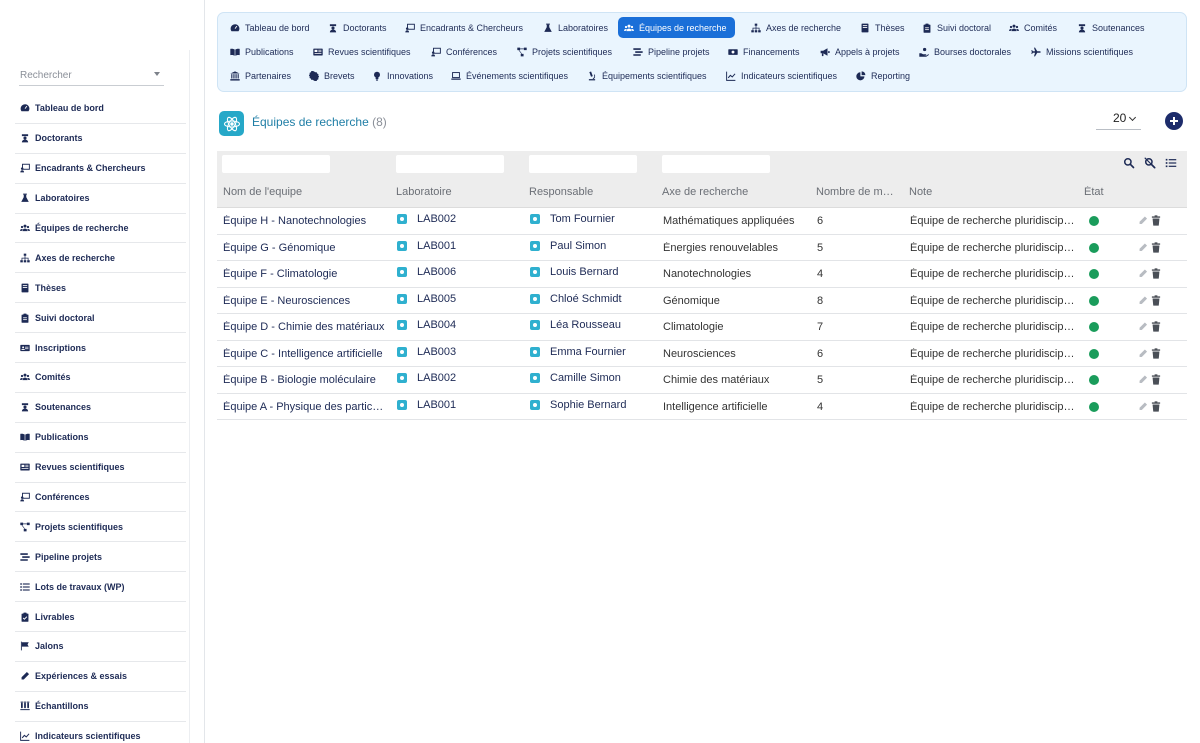  What do you see at coordinates (100, 348) in the screenshot?
I see `sidebar-item-inscriptions: Inscriptions` at bounding box center [100, 348].